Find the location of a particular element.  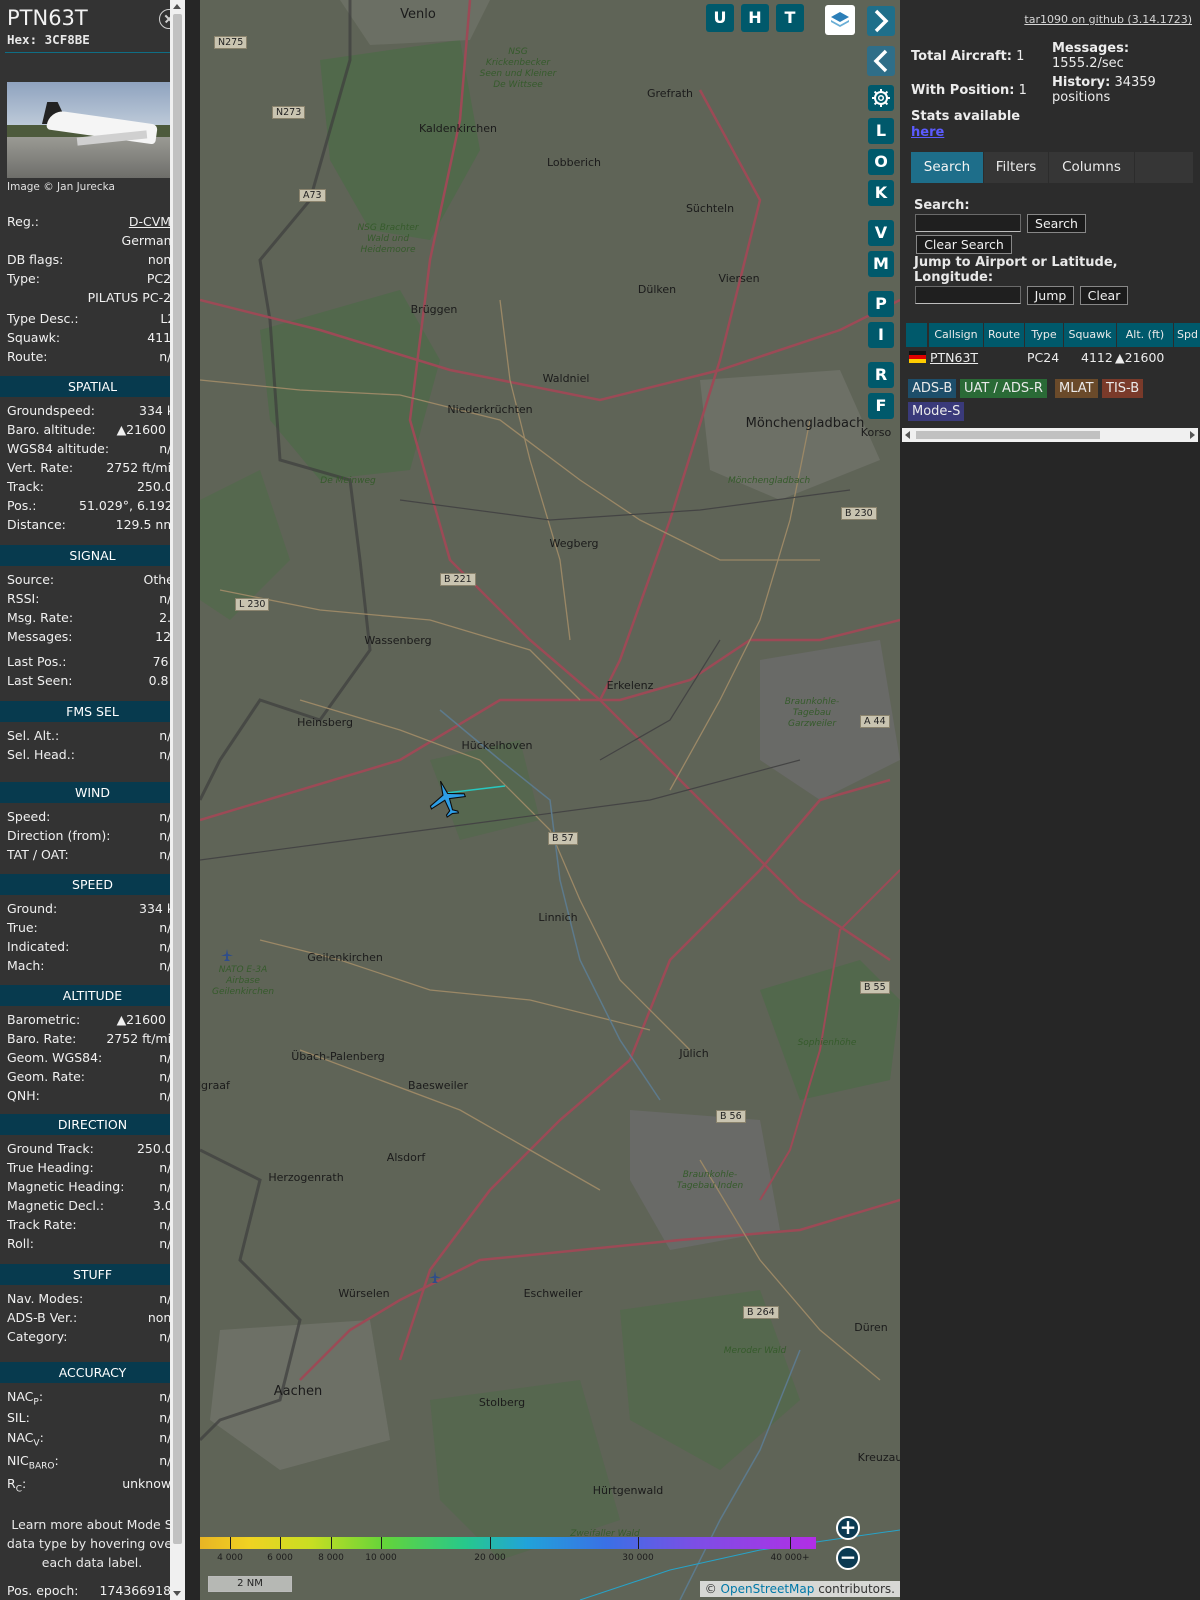

selected-callsign: PTN63T is located at coordinates (47, 18).